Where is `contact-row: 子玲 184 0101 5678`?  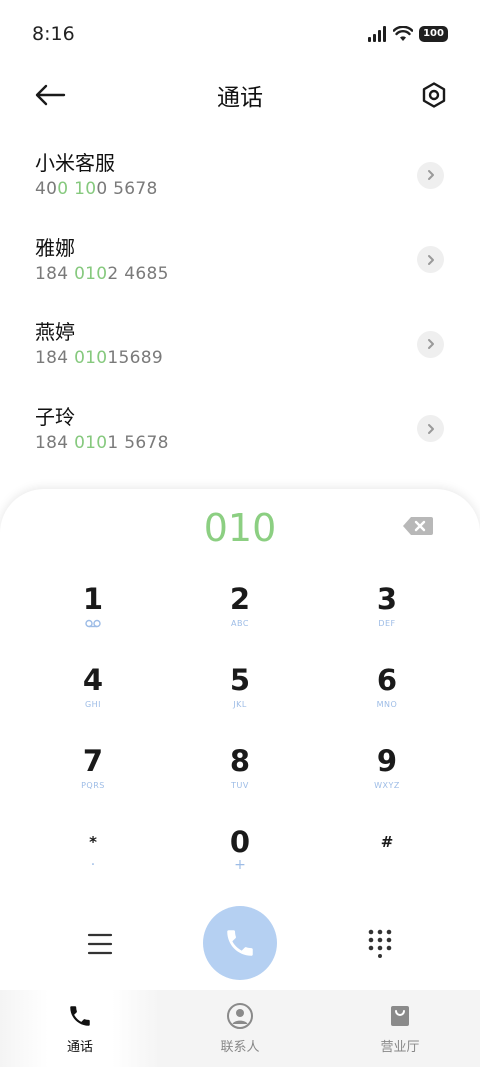 contact-row: 子玲 184 0101 5678 is located at coordinates (240, 429).